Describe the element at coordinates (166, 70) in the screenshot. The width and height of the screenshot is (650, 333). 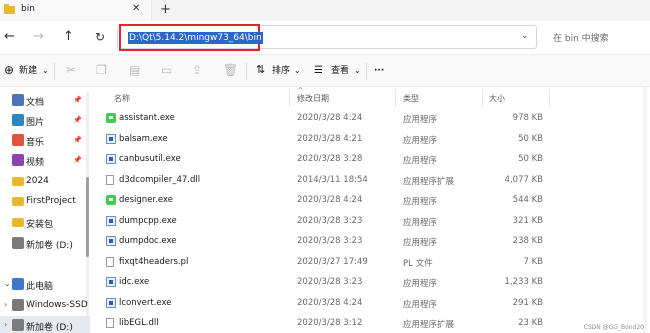
I see `rename-icon: ▭` at that location.